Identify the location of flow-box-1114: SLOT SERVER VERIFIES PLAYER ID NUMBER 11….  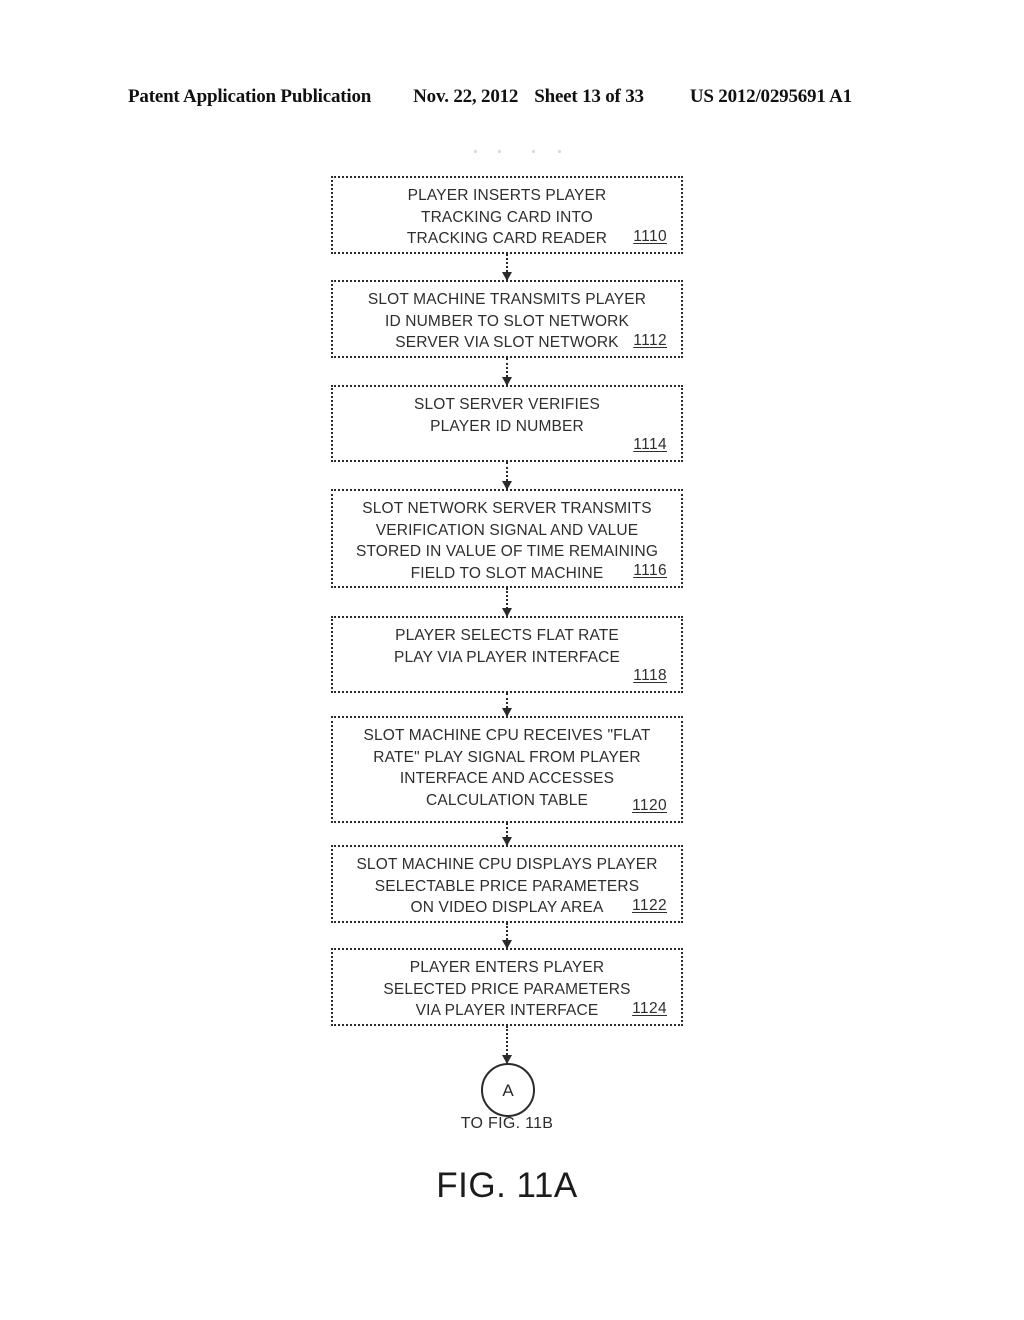
(507, 423).